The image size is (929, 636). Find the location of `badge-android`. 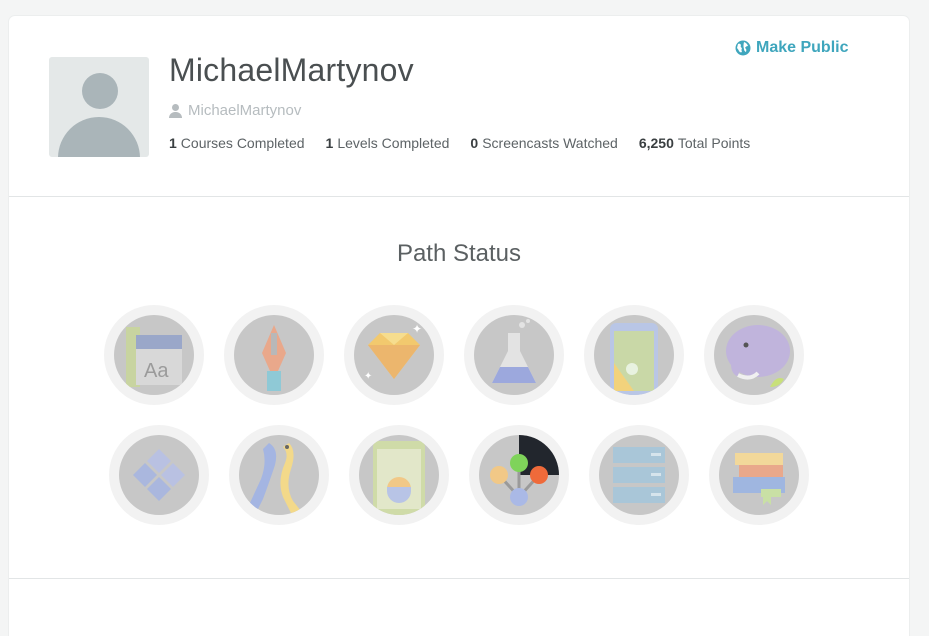

badge-android is located at coordinates (399, 475).